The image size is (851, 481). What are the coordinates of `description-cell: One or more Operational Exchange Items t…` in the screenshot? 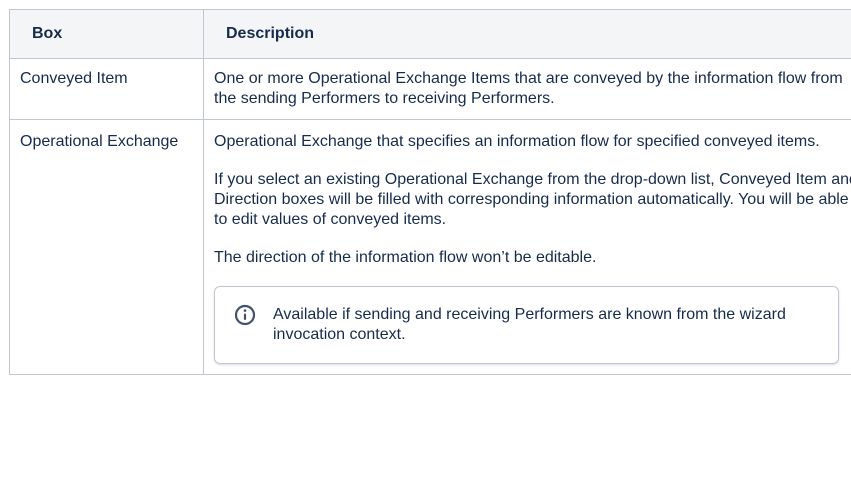 It's located at (527, 89).